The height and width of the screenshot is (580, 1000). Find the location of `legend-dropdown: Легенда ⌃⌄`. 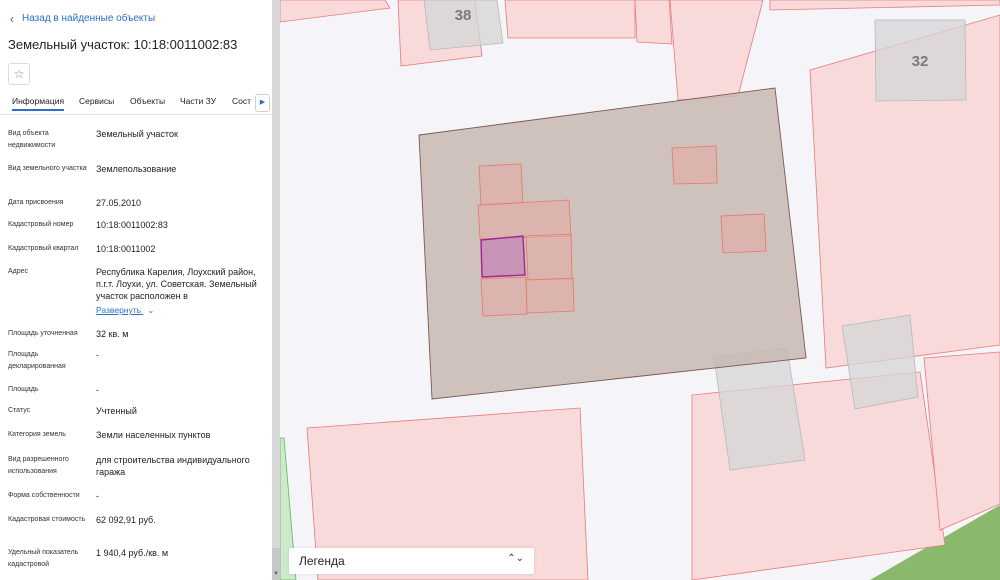

legend-dropdown: Легенда ⌃⌄ is located at coordinates (411, 561).